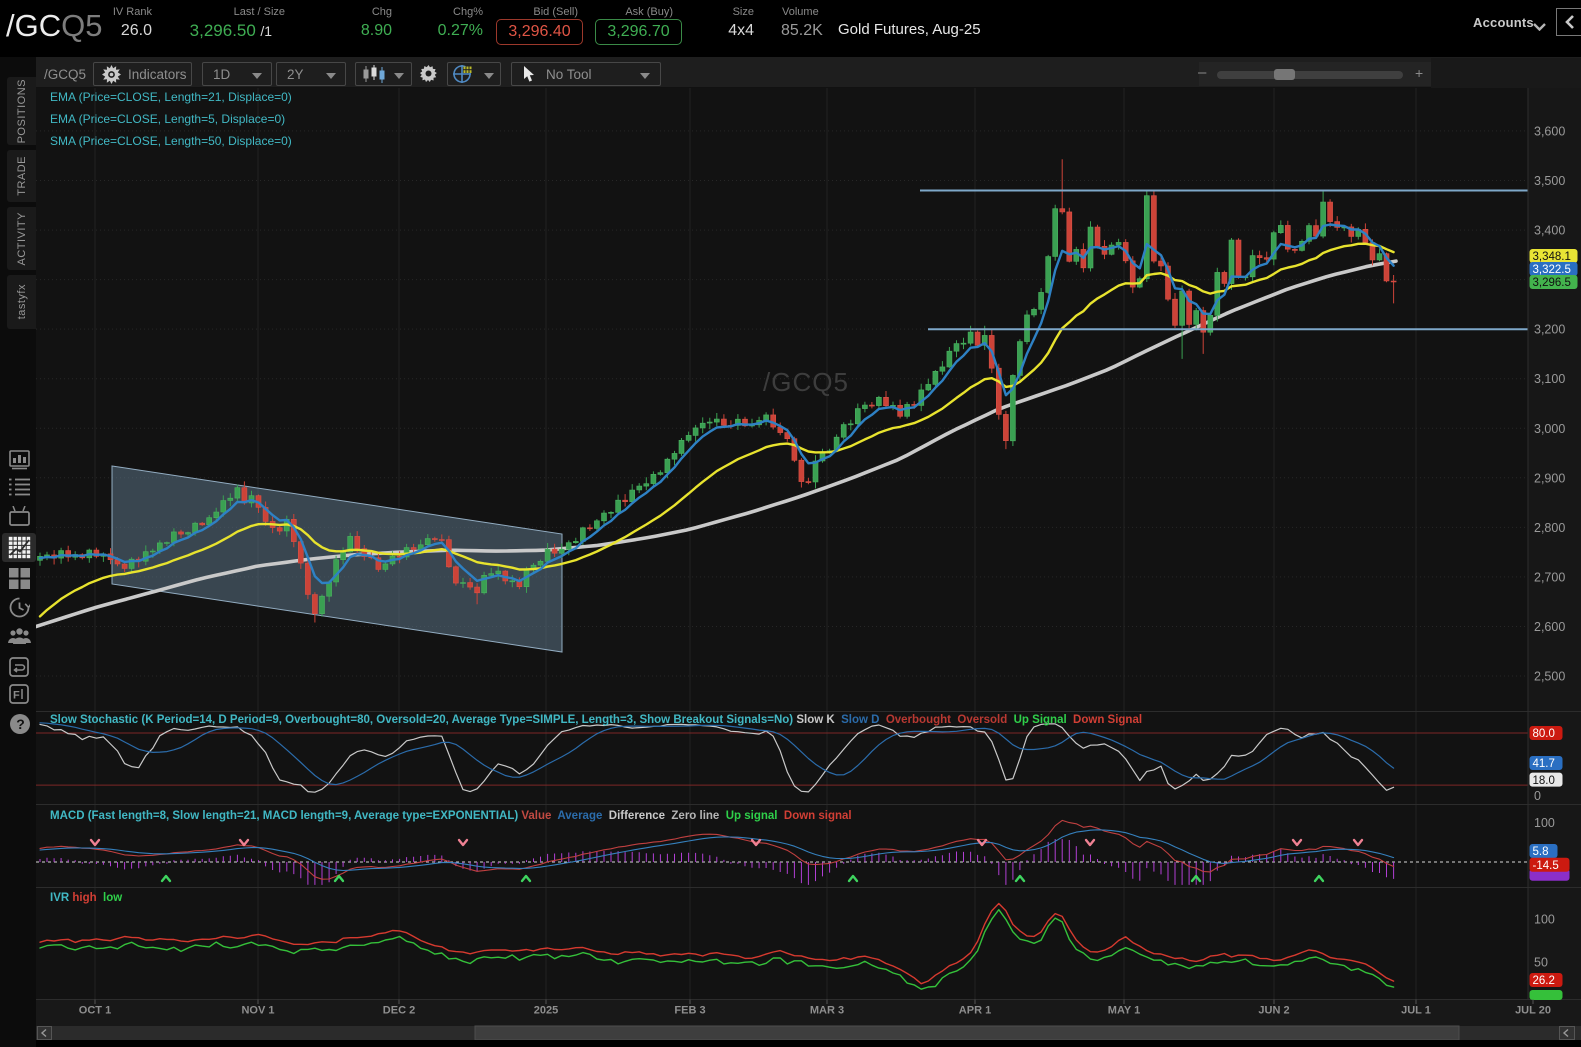  Describe the element at coordinates (1549, 379) in the screenshot. I see `svg-text: 3,100` at that location.